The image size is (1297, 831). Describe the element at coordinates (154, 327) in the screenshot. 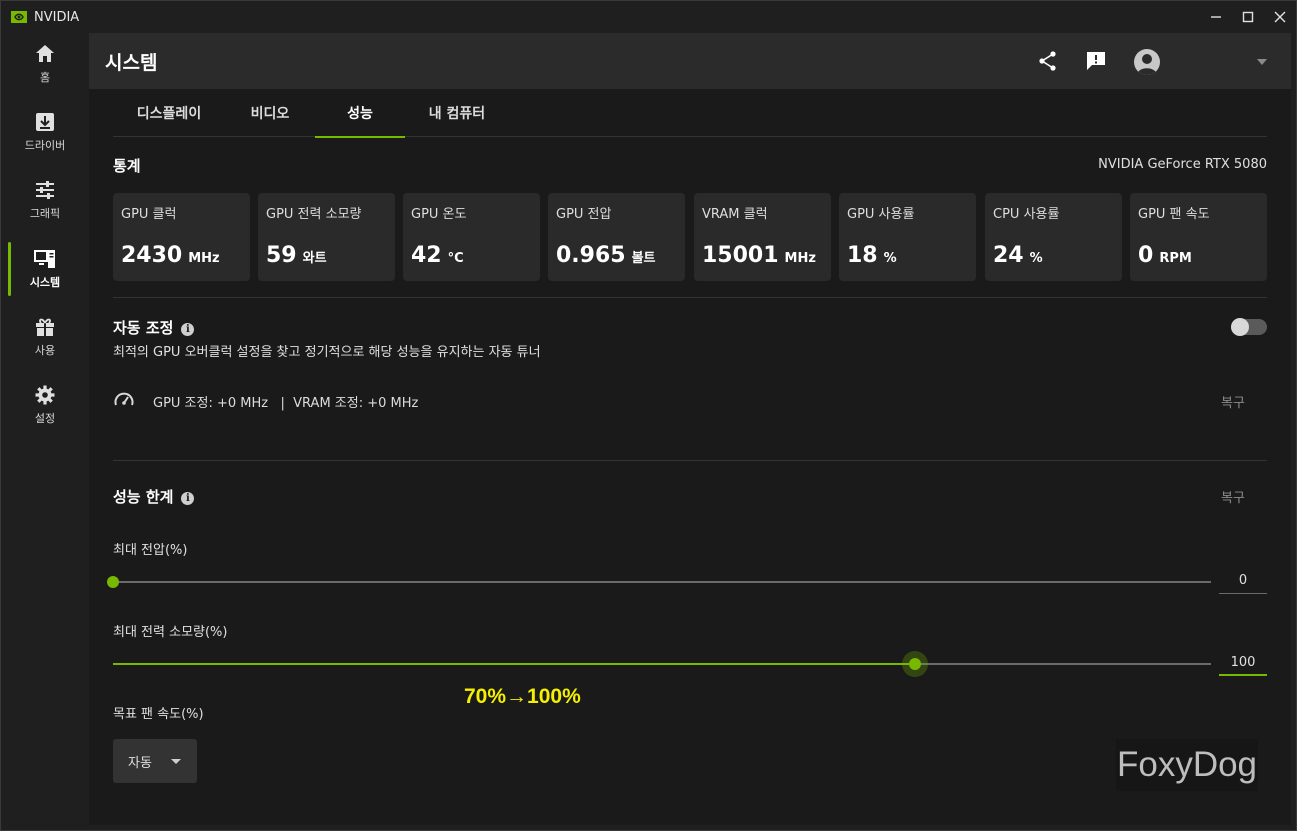

I see `auto-tune-title: 자동 조정 i` at that location.